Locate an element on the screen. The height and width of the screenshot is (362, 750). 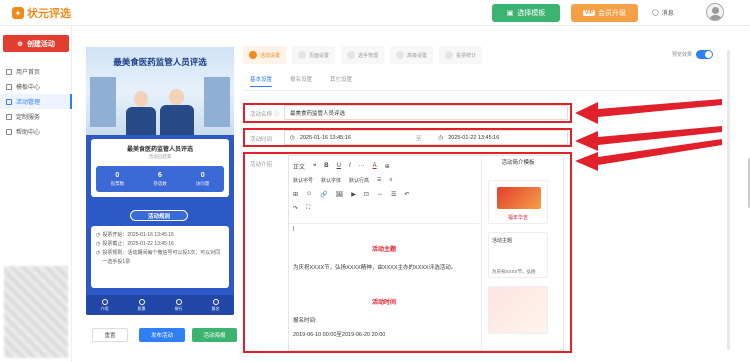
banner-title: 最美食医药监管人员评选 is located at coordinates (160, 62).